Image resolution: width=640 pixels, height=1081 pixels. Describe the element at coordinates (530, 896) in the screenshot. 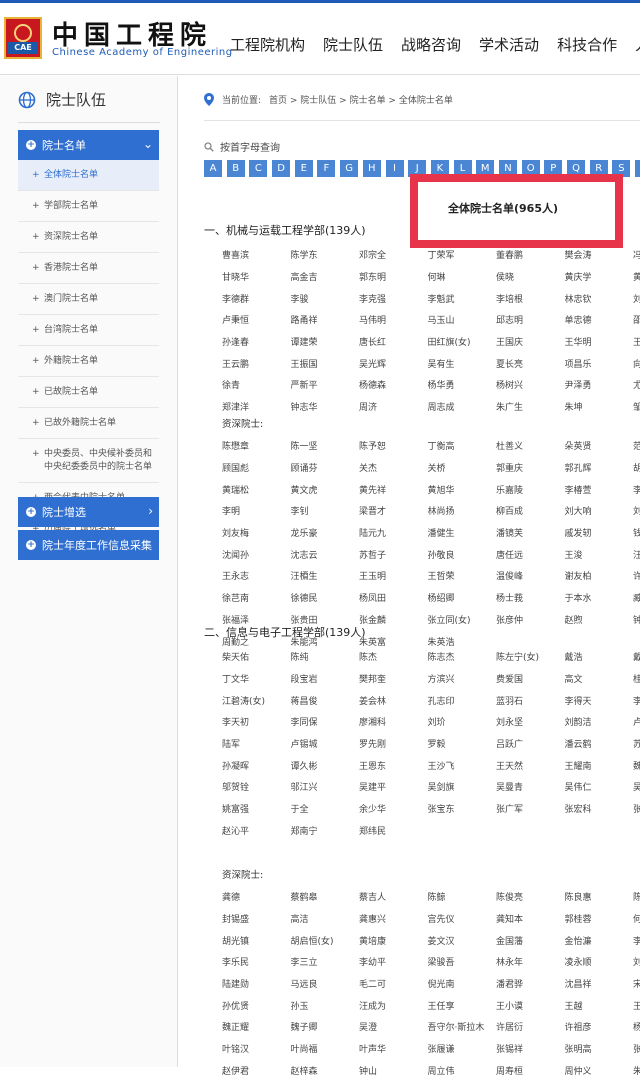

I see `academician-name-link: 陈俊亮` at that location.